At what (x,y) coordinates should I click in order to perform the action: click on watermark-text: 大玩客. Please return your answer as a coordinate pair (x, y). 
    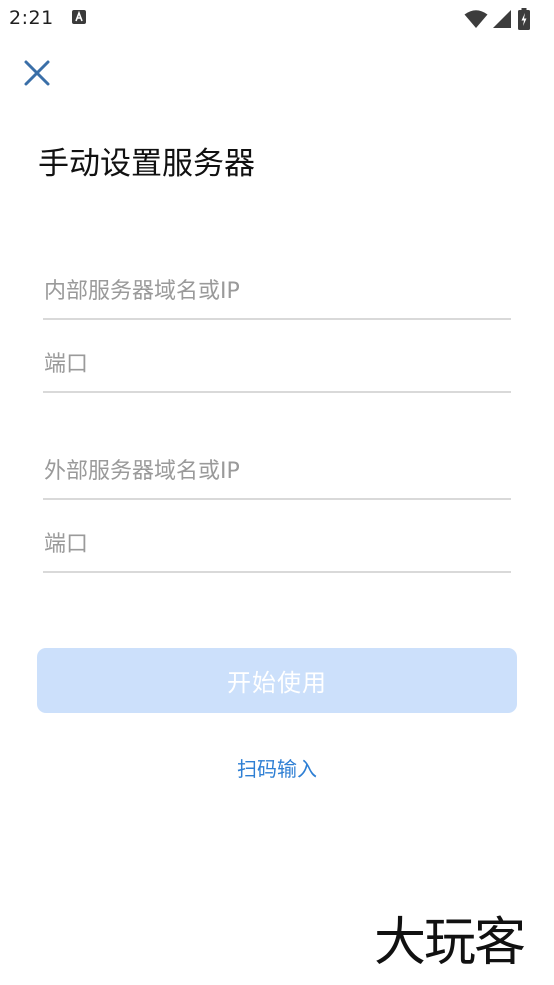
    Looking at the image, I should click on (450, 943).